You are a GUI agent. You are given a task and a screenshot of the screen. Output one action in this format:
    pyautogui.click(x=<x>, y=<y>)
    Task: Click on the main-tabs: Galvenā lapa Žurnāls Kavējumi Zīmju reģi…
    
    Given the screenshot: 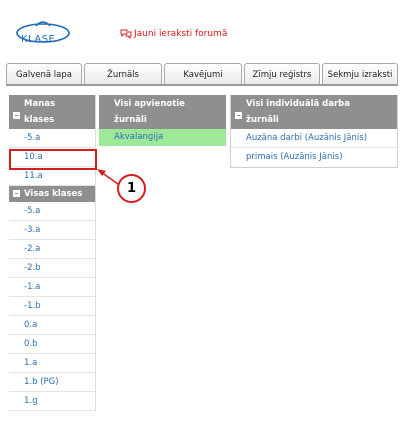 What is the action you would take?
    pyautogui.click(x=202, y=74)
    